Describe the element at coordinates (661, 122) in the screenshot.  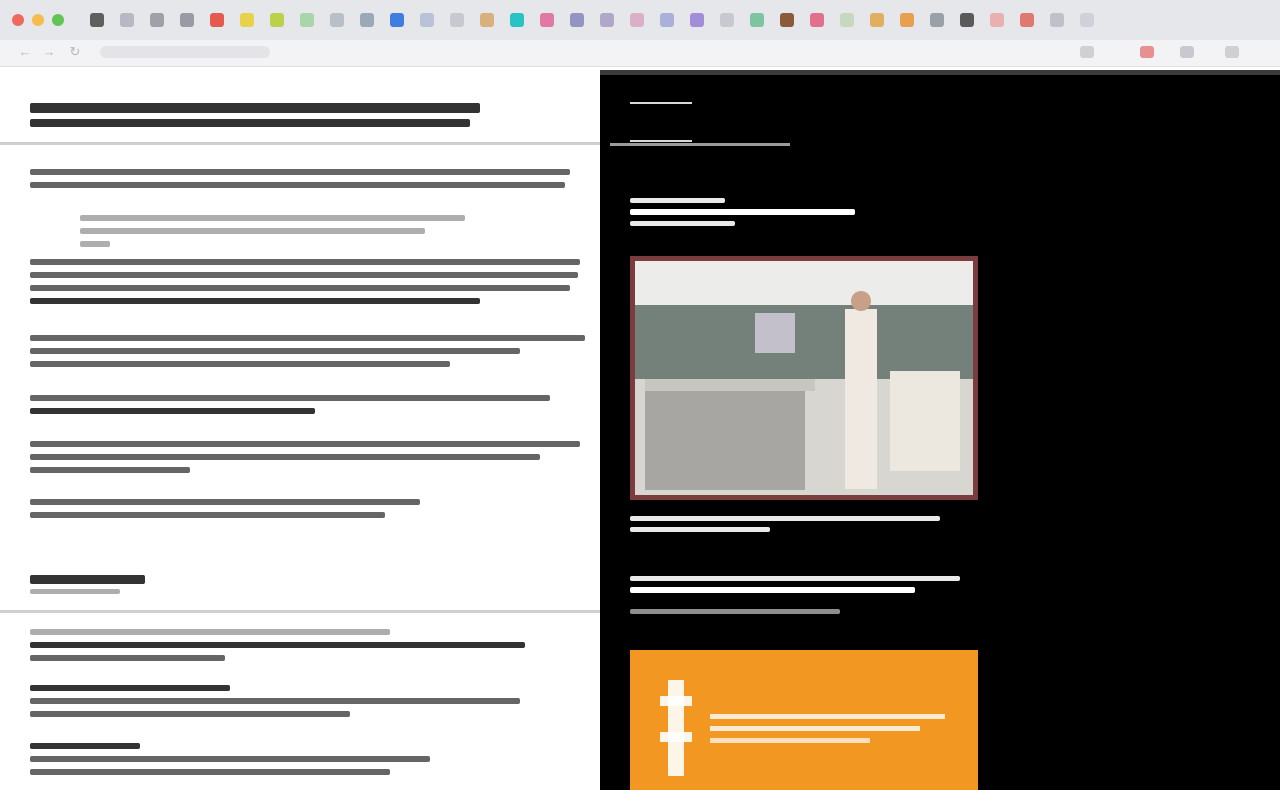
I see `site-logo` at that location.